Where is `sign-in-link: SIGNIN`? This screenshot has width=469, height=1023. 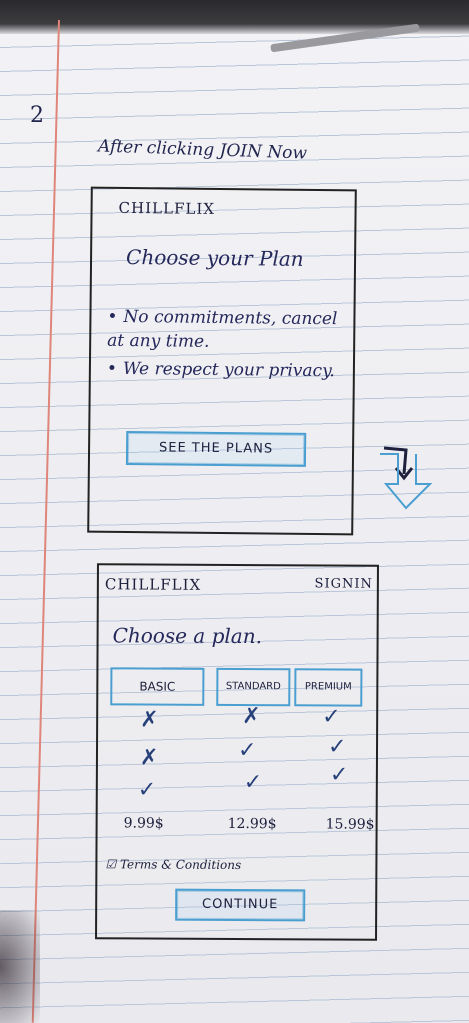
sign-in-link: SIGNIN is located at coordinates (344, 583).